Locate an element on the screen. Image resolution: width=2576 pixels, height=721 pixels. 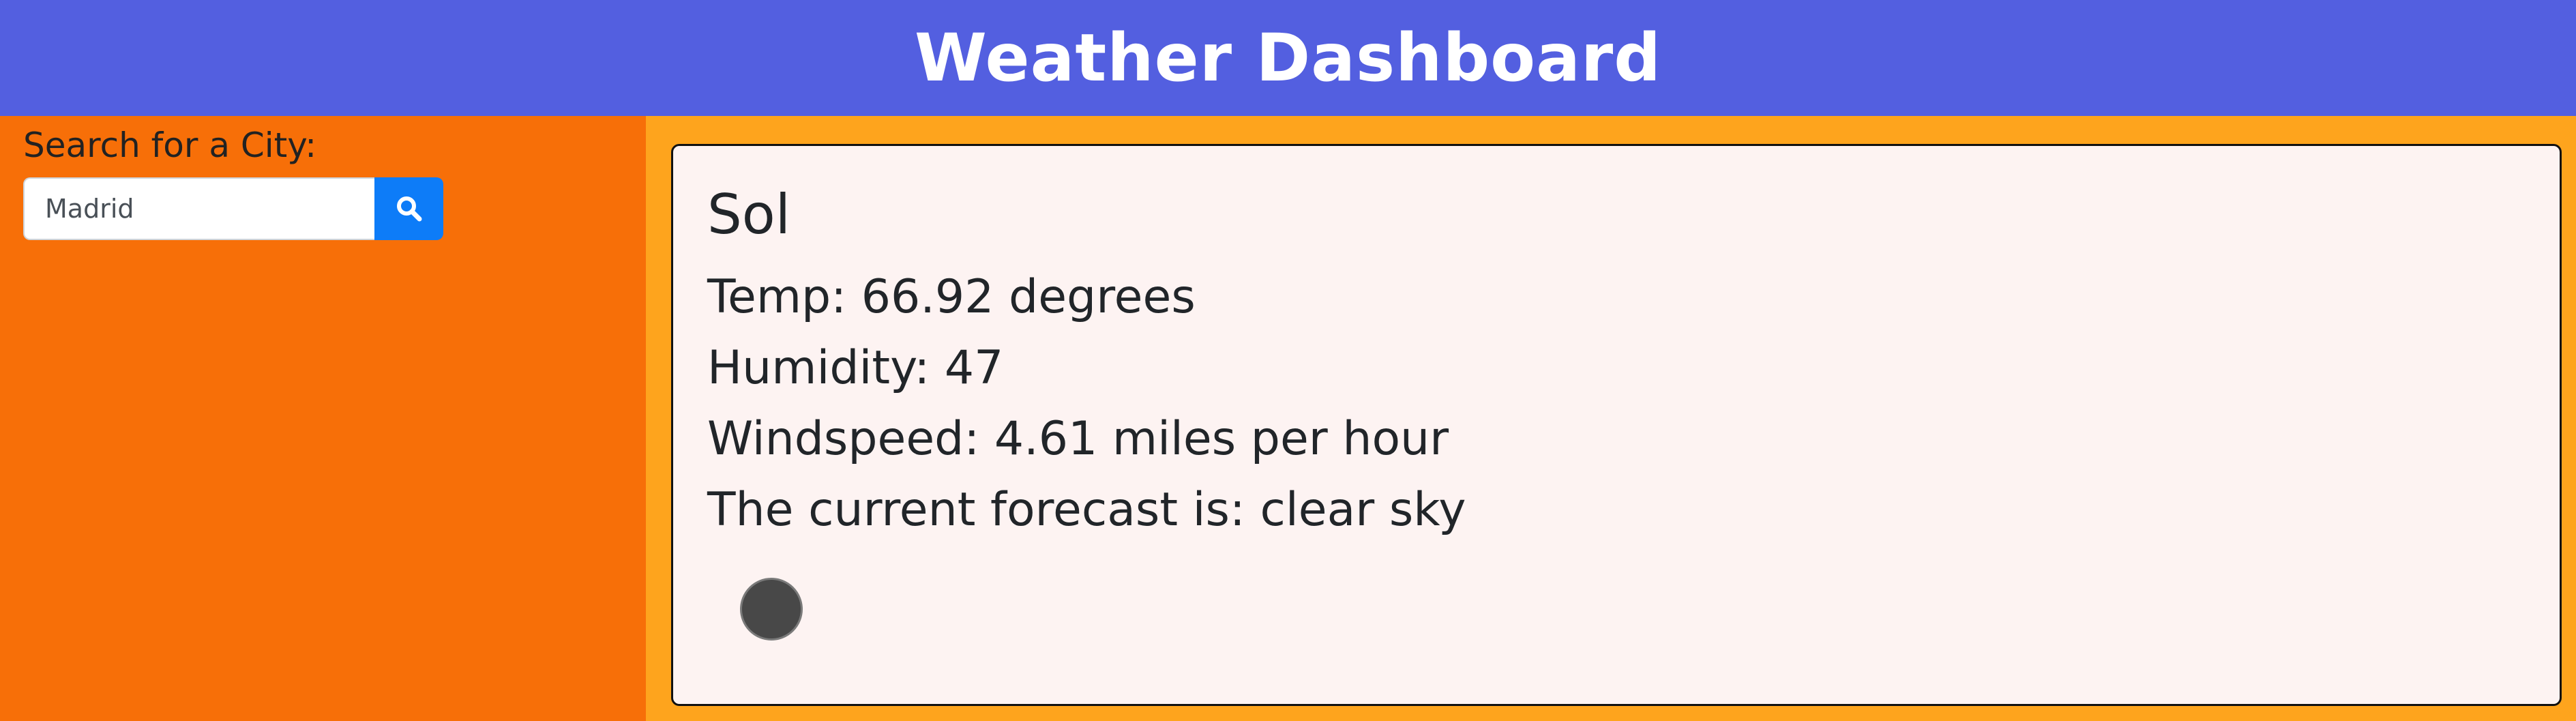
city-search-input is located at coordinates (198, 209).